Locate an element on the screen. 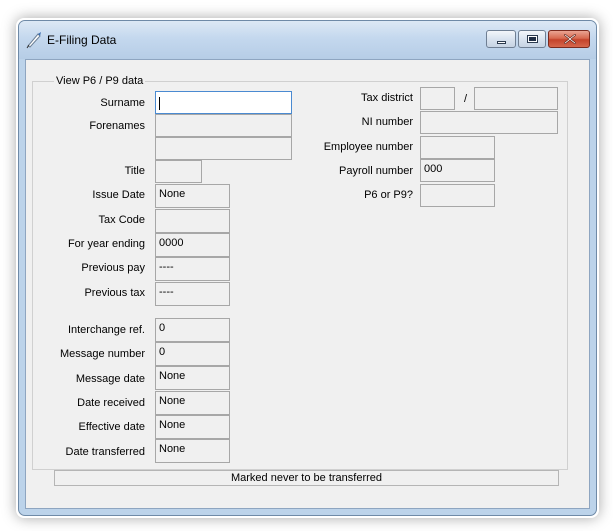  message-number-field: 0 is located at coordinates (192, 354).